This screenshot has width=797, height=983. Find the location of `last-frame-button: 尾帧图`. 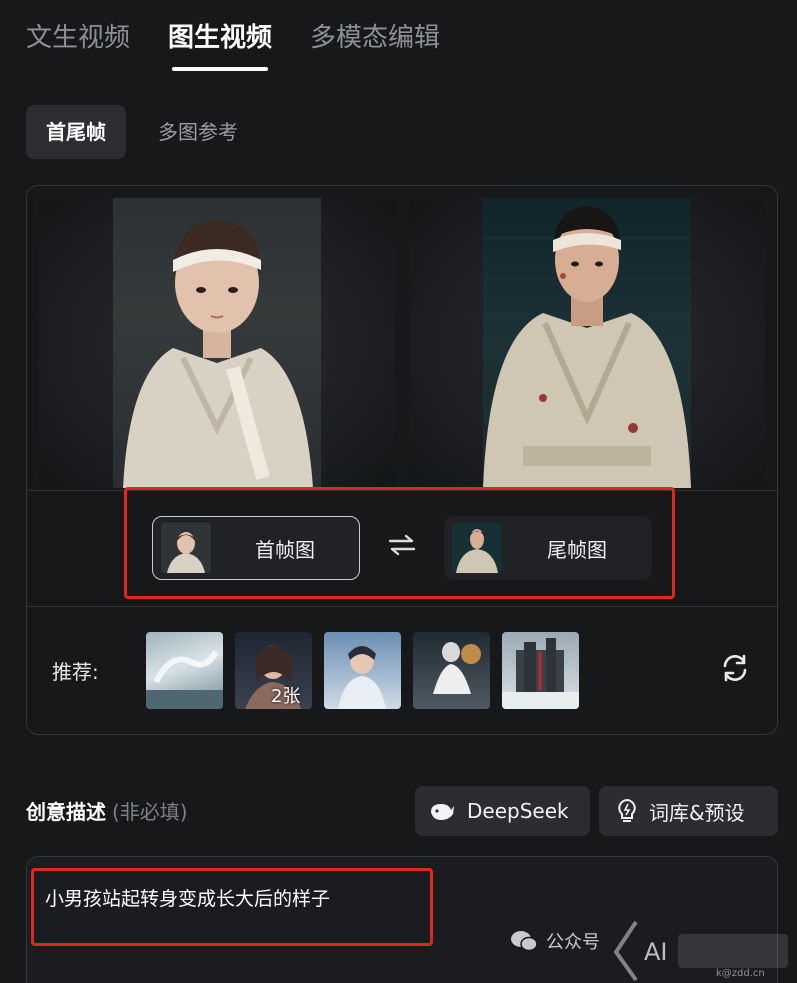

last-frame-button: 尾帧图 is located at coordinates (548, 548).